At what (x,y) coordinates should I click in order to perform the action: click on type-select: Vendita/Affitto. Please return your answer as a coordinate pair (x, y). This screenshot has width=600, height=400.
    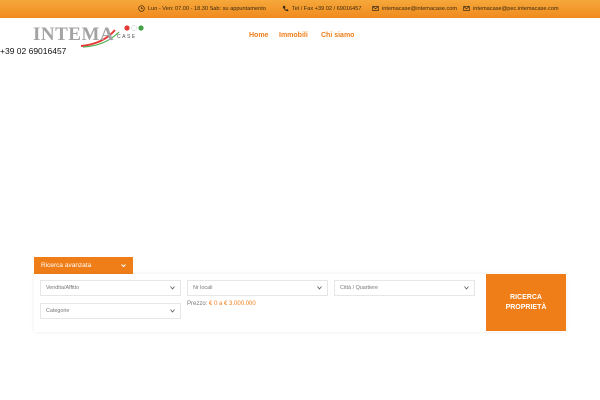
    Looking at the image, I should click on (110, 288).